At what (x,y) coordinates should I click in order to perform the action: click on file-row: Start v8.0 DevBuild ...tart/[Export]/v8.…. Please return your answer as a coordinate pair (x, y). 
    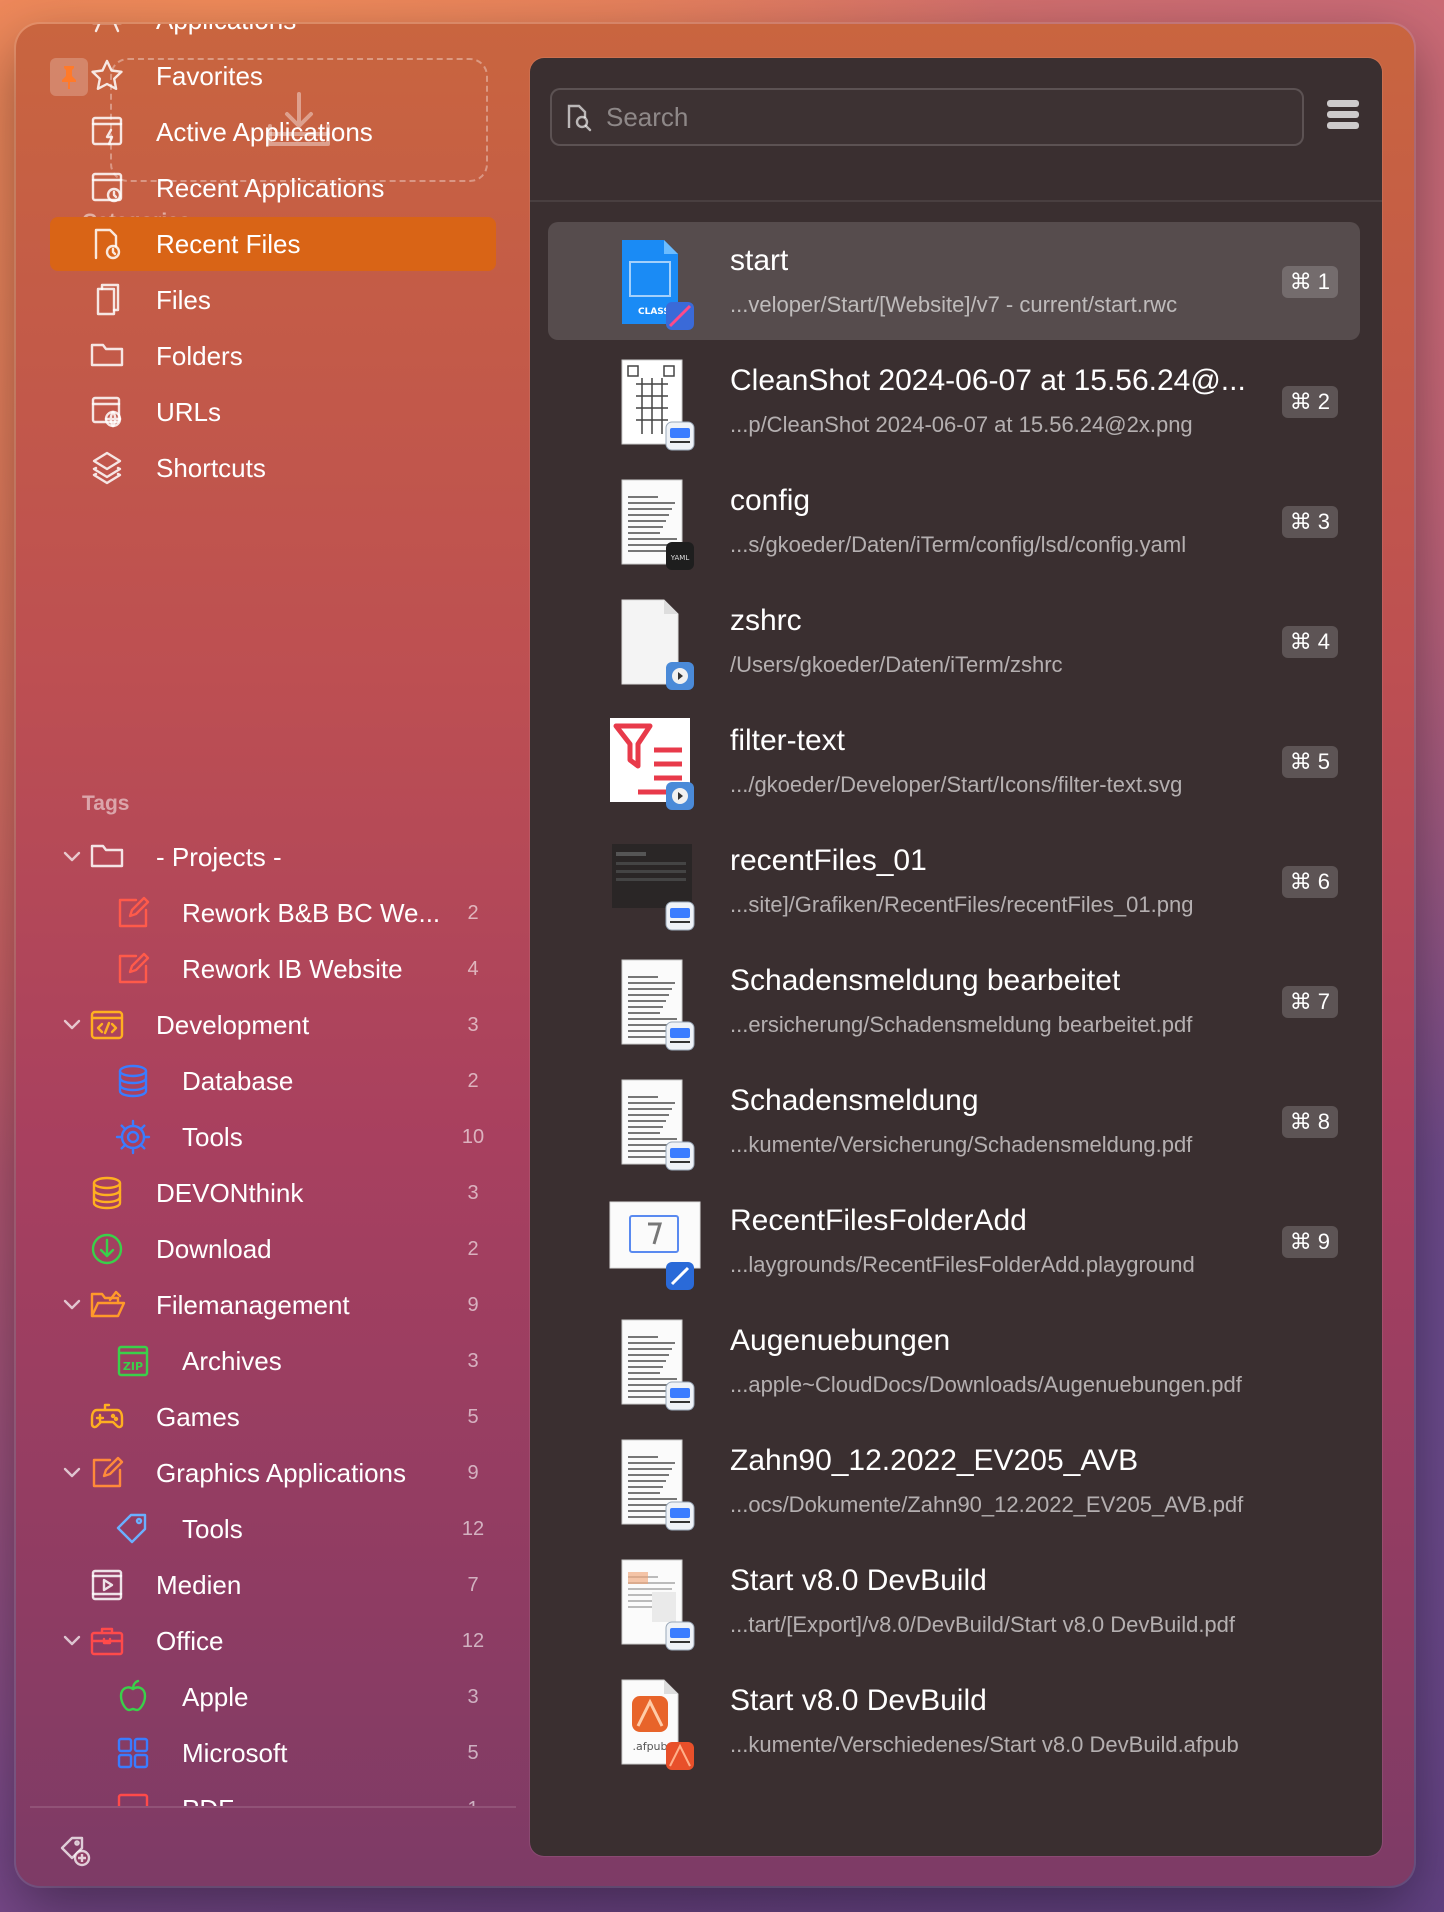
    Looking at the image, I should click on (954, 1601).